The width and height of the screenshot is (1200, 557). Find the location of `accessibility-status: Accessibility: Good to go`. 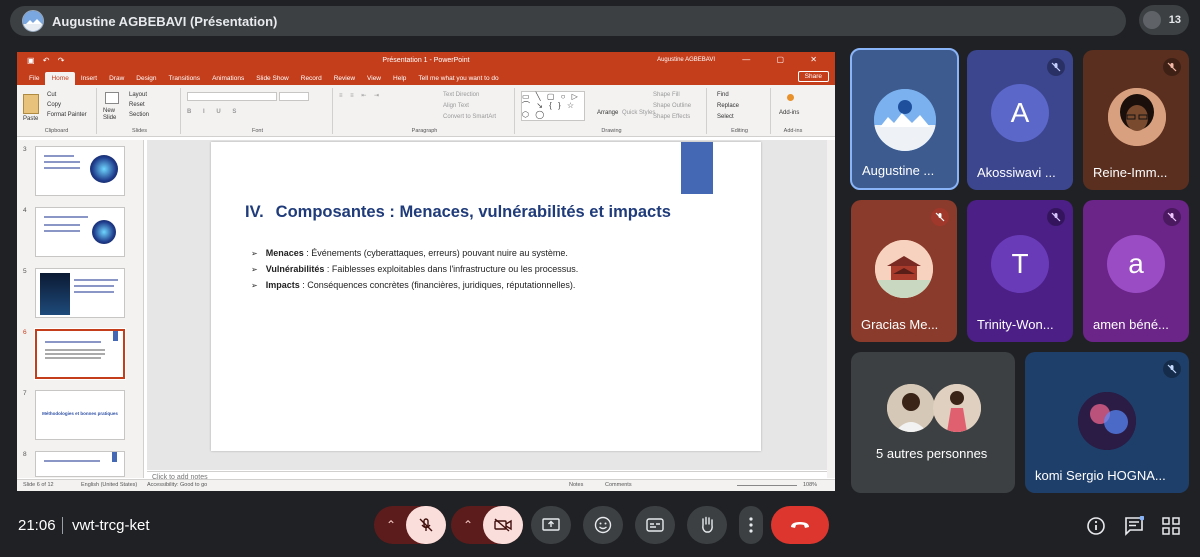

accessibility-status: Accessibility: Good to go is located at coordinates (177, 485).